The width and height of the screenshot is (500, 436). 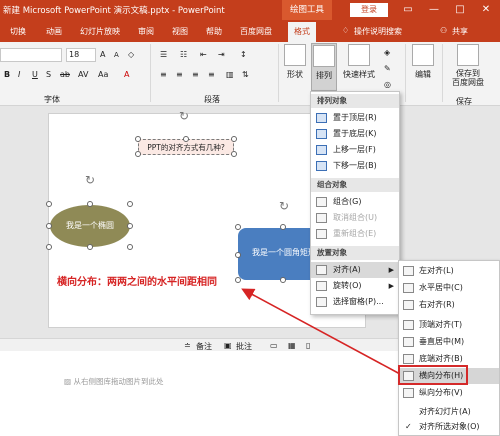 I want to click on align-bottom-icon, so click(x=408, y=359).